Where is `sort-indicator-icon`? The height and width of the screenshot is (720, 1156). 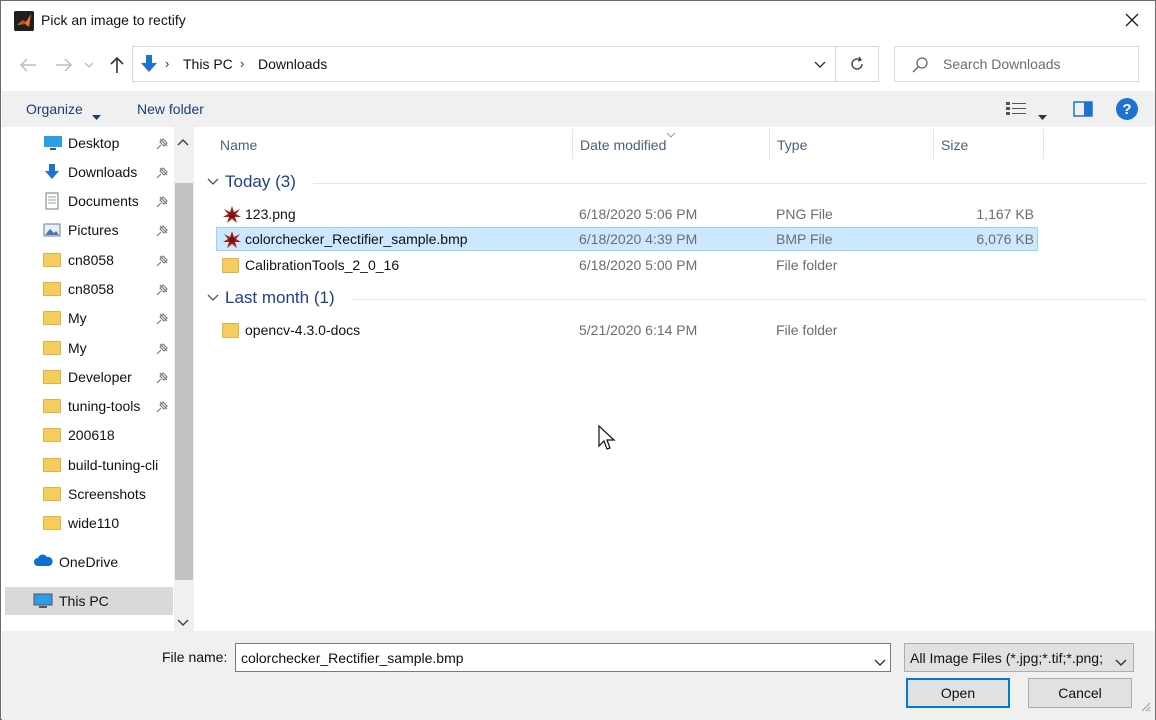 sort-indicator-icon is located at coordinates (671, 133).